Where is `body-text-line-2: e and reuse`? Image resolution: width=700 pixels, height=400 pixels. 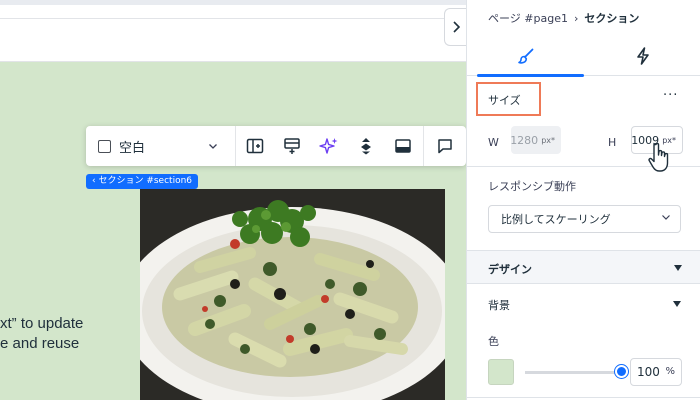
body-text-line-2: e and reuse is located at coordinates (40, 343).